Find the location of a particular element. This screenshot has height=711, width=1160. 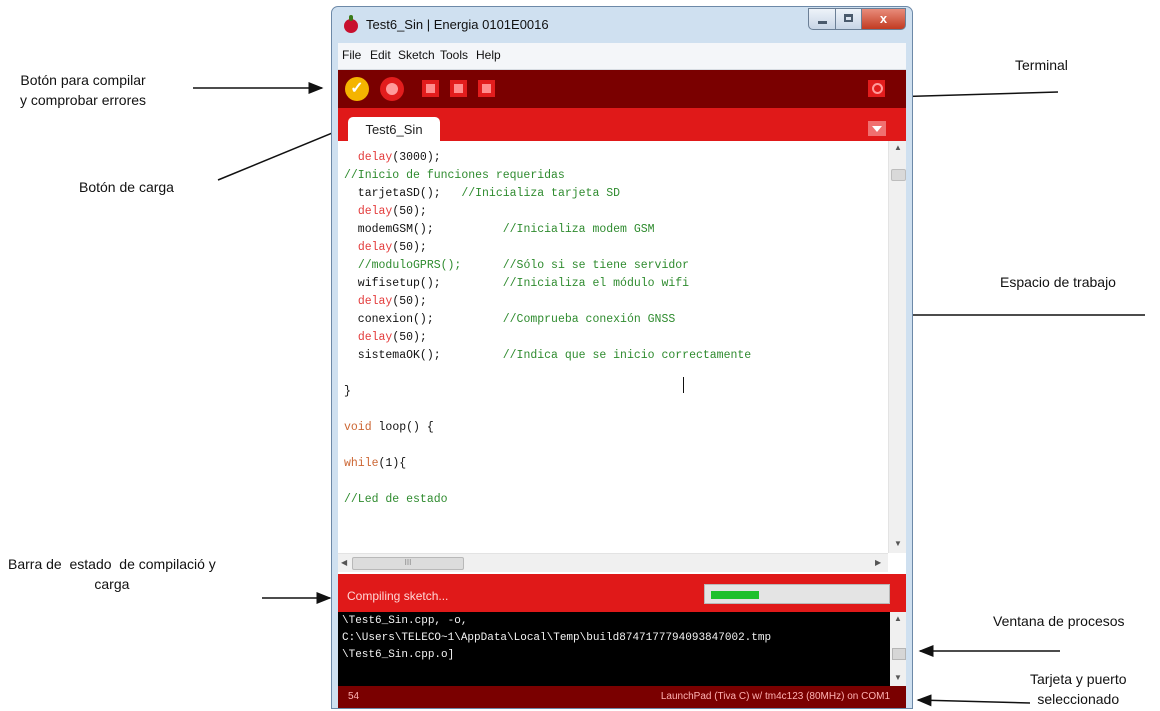

editor-horizontal-scroll-thumb: III is located at coordinates (408, 563).